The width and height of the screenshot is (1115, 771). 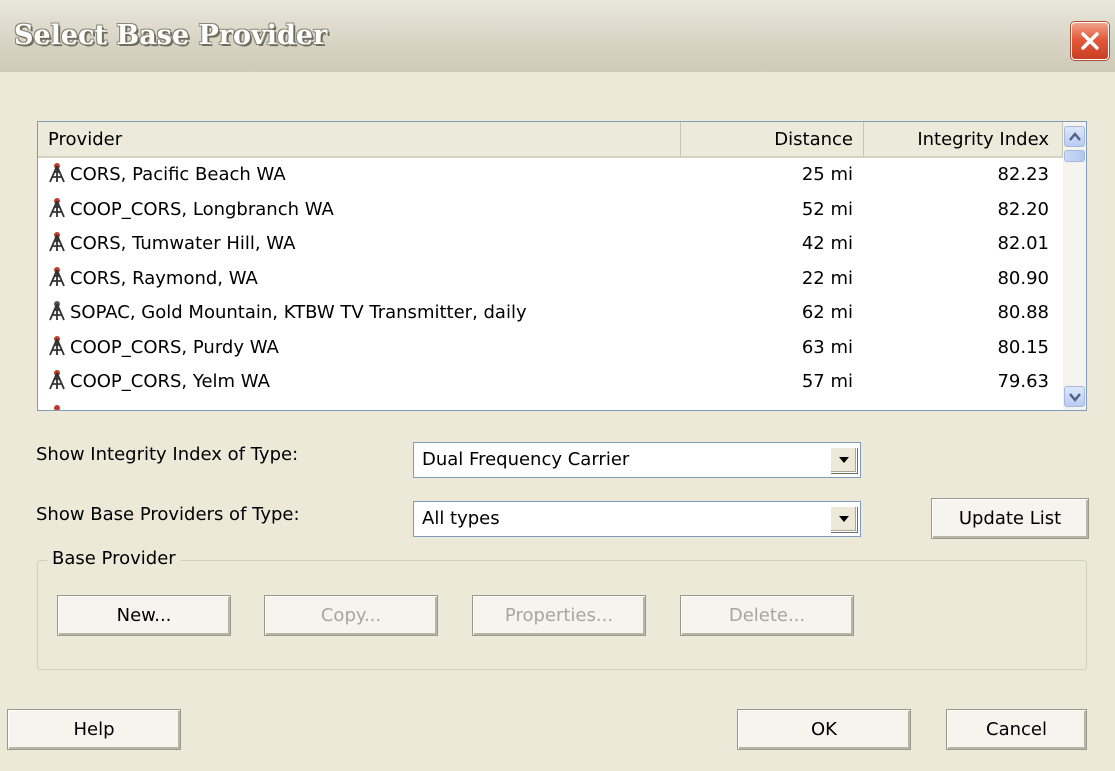 I want to click on column-header-integrity-index: Integrity Index, so click(x=963, y=140).